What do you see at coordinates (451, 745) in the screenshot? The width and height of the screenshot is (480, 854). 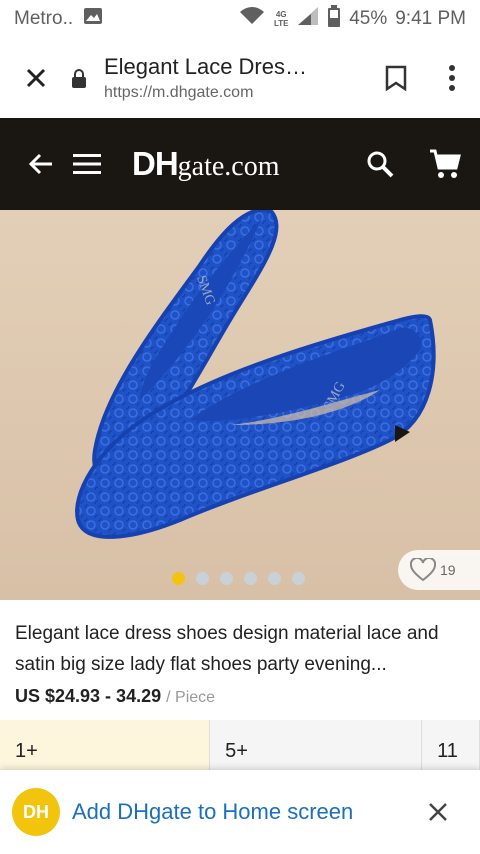 I see `tier-option: 11` at bounding box center [451, 745].